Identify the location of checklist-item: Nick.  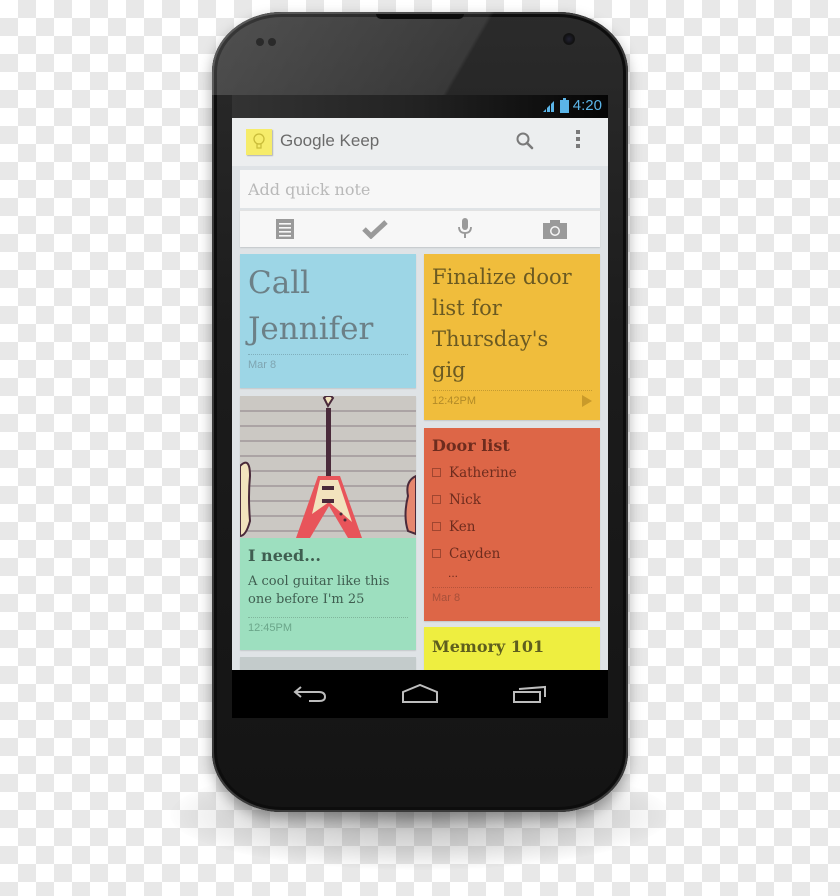
(512, 499).